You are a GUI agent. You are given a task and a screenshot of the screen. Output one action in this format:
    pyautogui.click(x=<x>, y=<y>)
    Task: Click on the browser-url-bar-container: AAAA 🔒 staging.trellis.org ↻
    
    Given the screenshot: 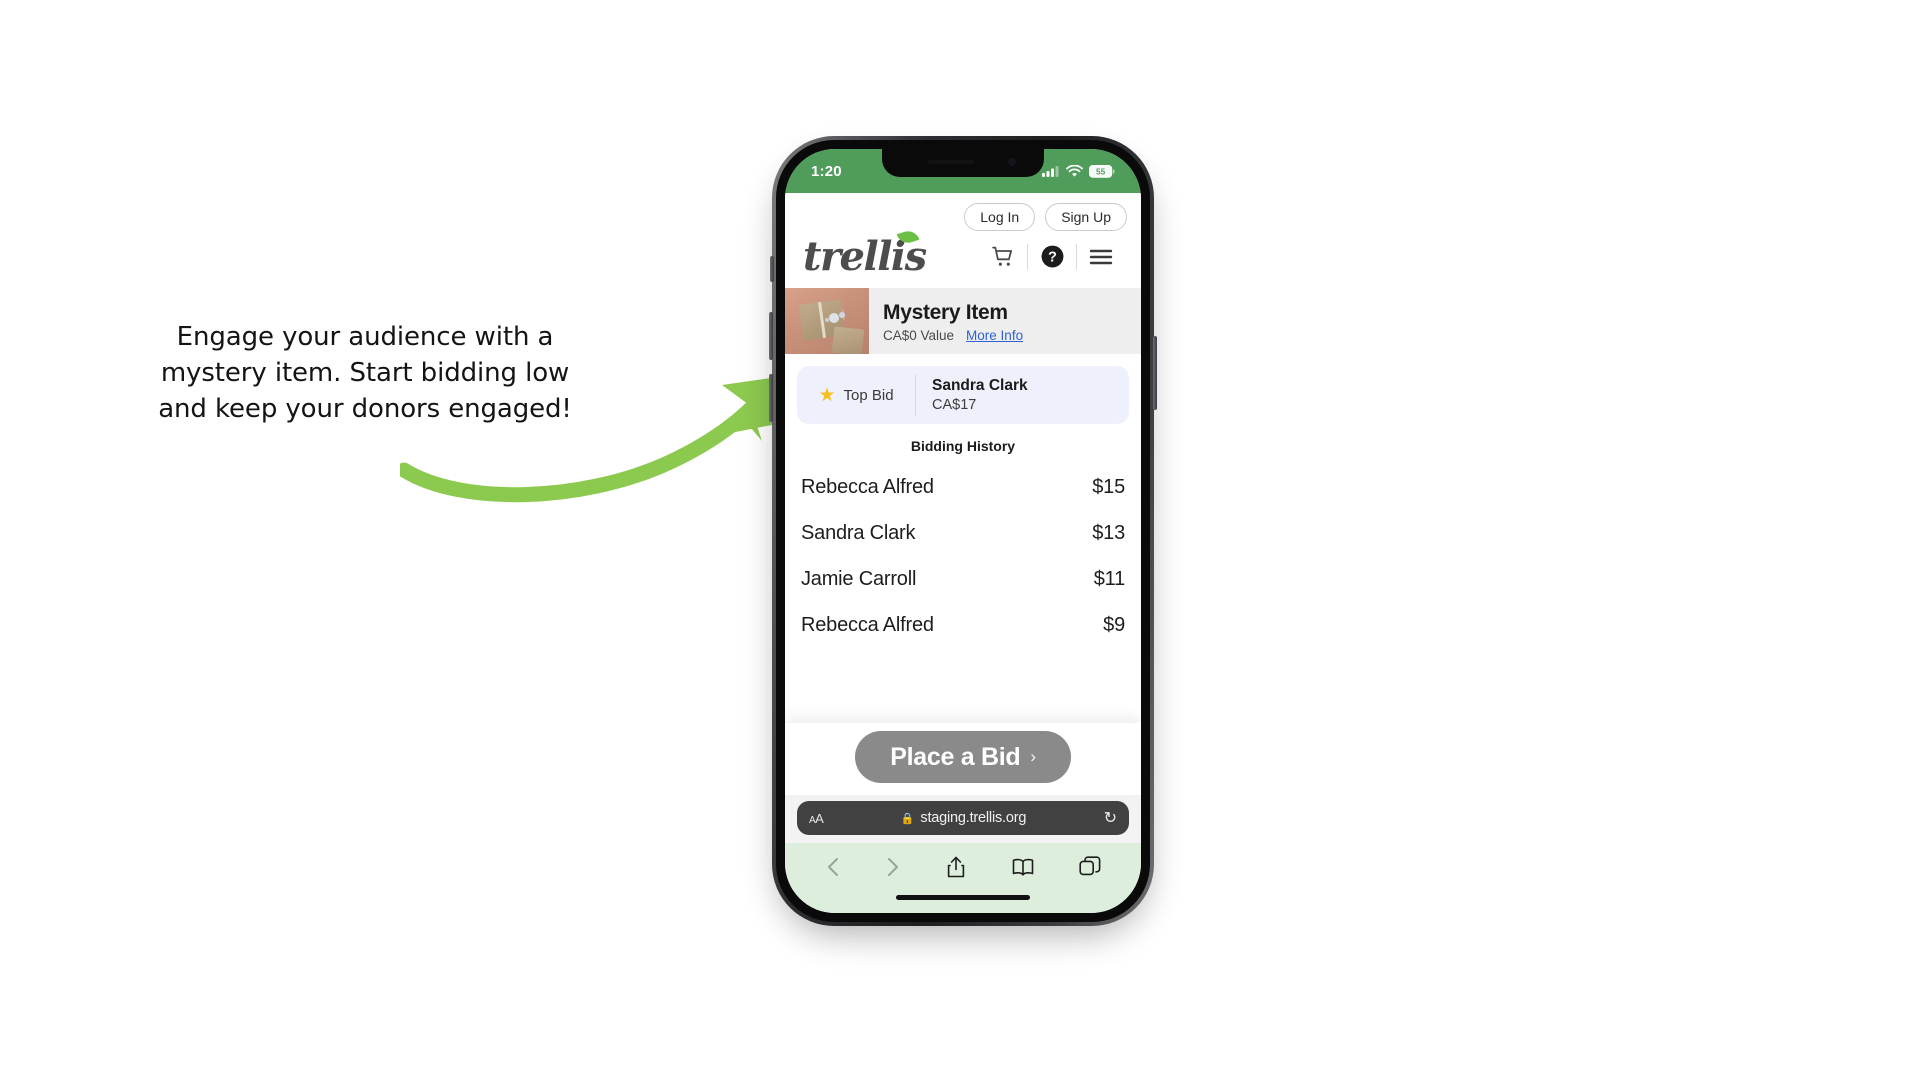 What is the action you would take?
    pyautogui.click(x=963, y=819)
    